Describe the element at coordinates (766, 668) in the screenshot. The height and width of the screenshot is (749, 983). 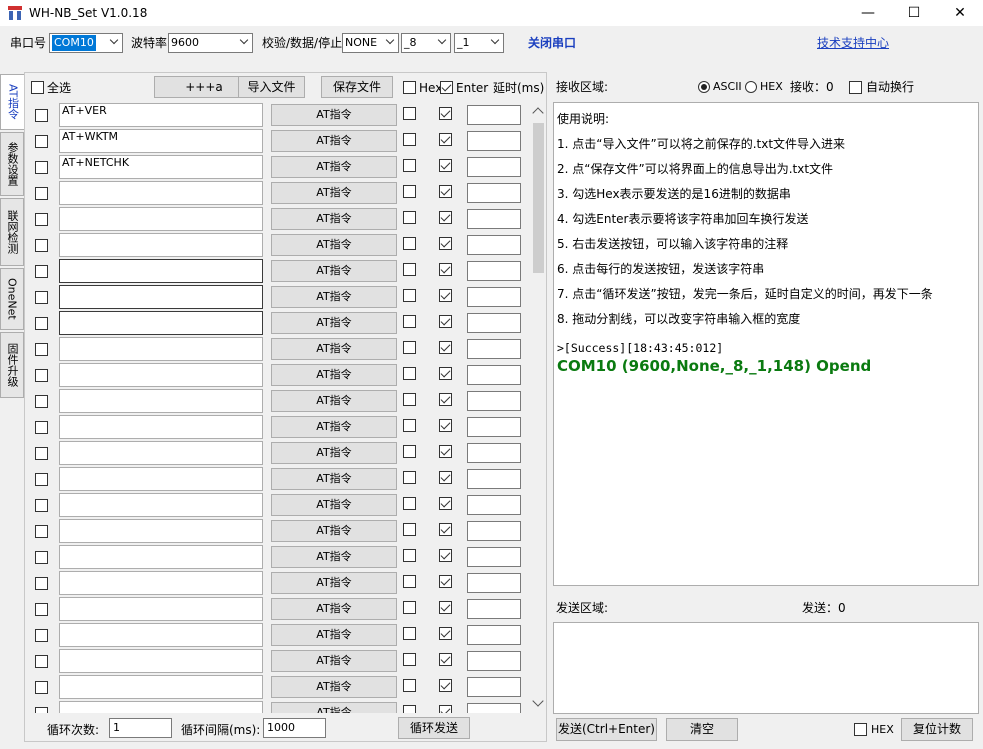
I see `send-textarea` at that location.